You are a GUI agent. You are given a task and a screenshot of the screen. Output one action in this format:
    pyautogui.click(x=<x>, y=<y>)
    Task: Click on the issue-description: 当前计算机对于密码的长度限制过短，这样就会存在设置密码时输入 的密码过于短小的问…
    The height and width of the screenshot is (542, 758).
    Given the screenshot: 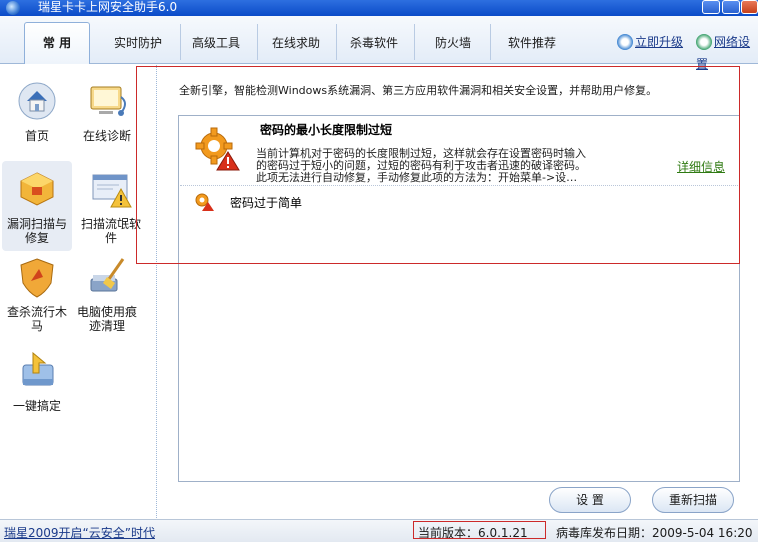 What is the action you would take?
    pyautogui.click(x=421, y=165)
    